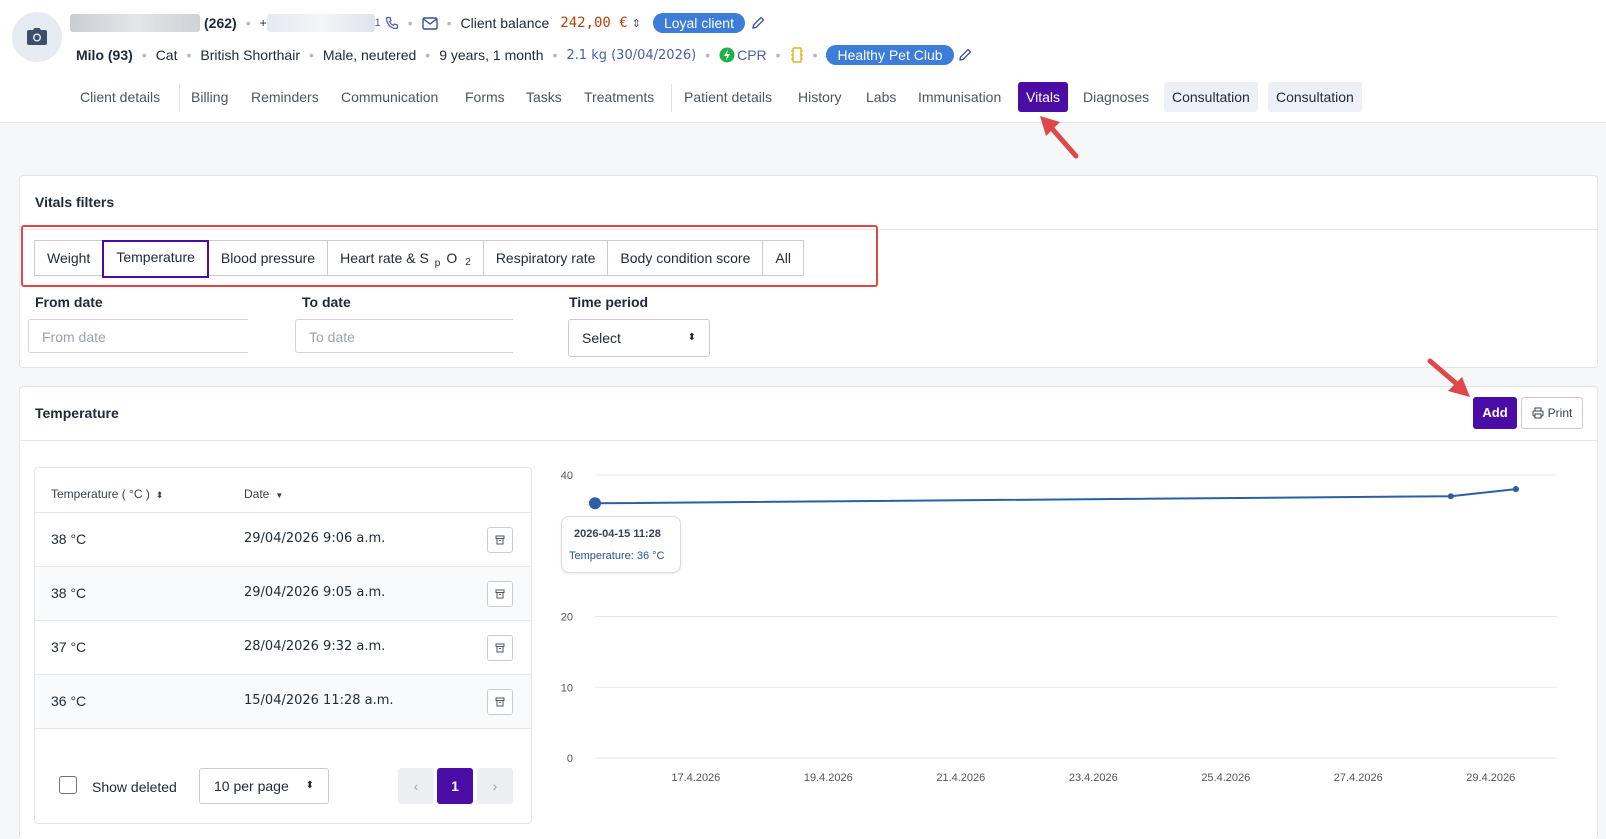 Image resolution: width=1606 pixels, height=839 pixels. Describe the element at coordinates (138, 336) in the screenshot. I see `from-date-input: From date` at that location.